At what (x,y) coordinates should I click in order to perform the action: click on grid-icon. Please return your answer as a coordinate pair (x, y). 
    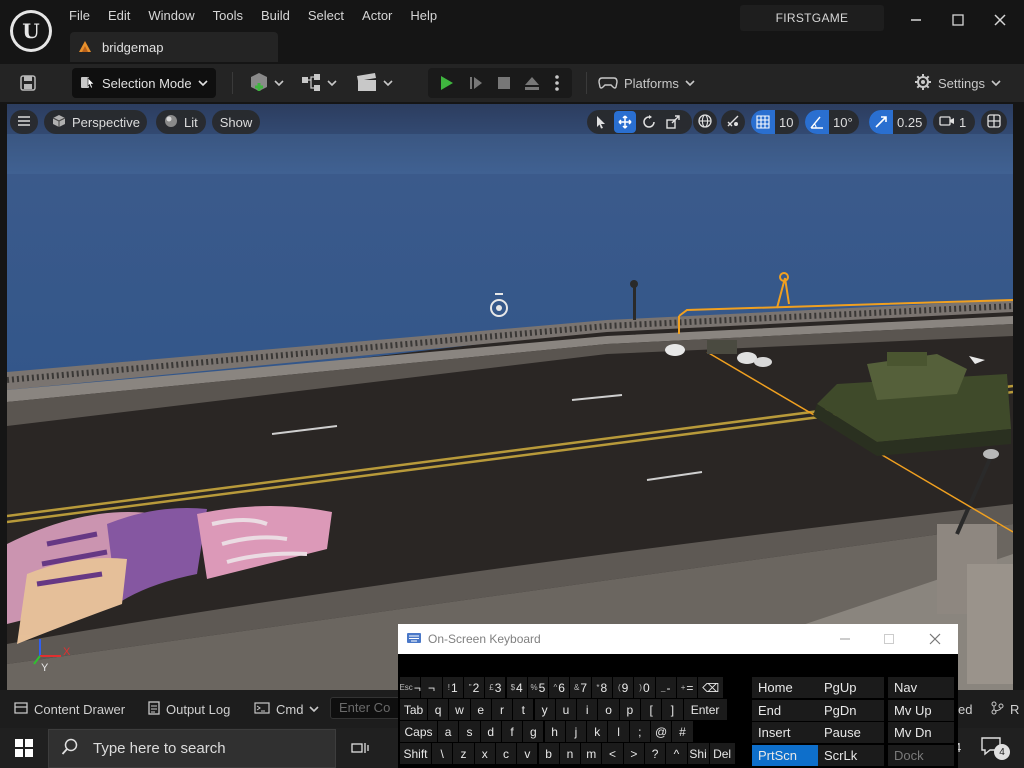
    Looking at the image, I should click on (763, 122).